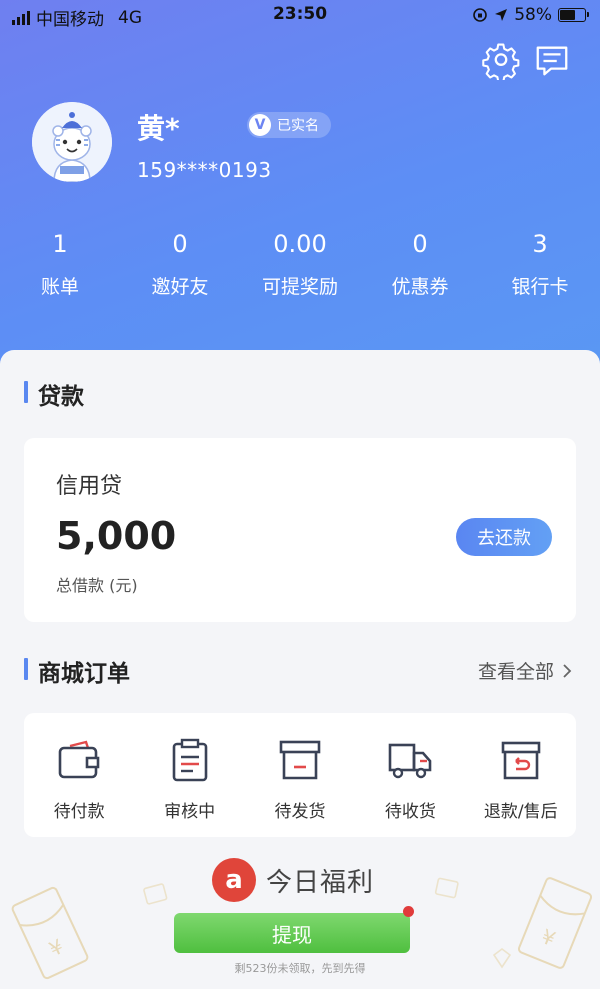 This screenshot has height=989, width=600. What do you see at coordinates (299, 287) in the screenshot?
I see `stat-label: 可提奖励` at bounding box center [299, 287].